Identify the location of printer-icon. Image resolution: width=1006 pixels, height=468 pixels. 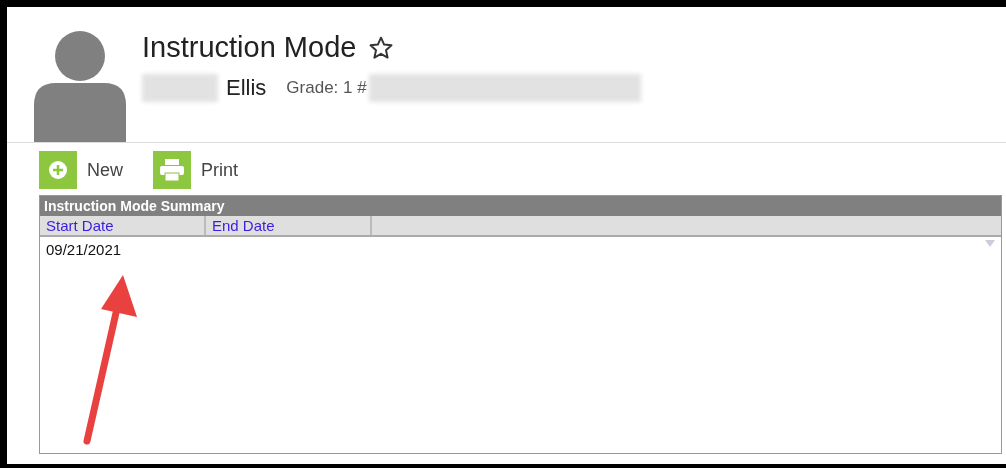
(172, 170).